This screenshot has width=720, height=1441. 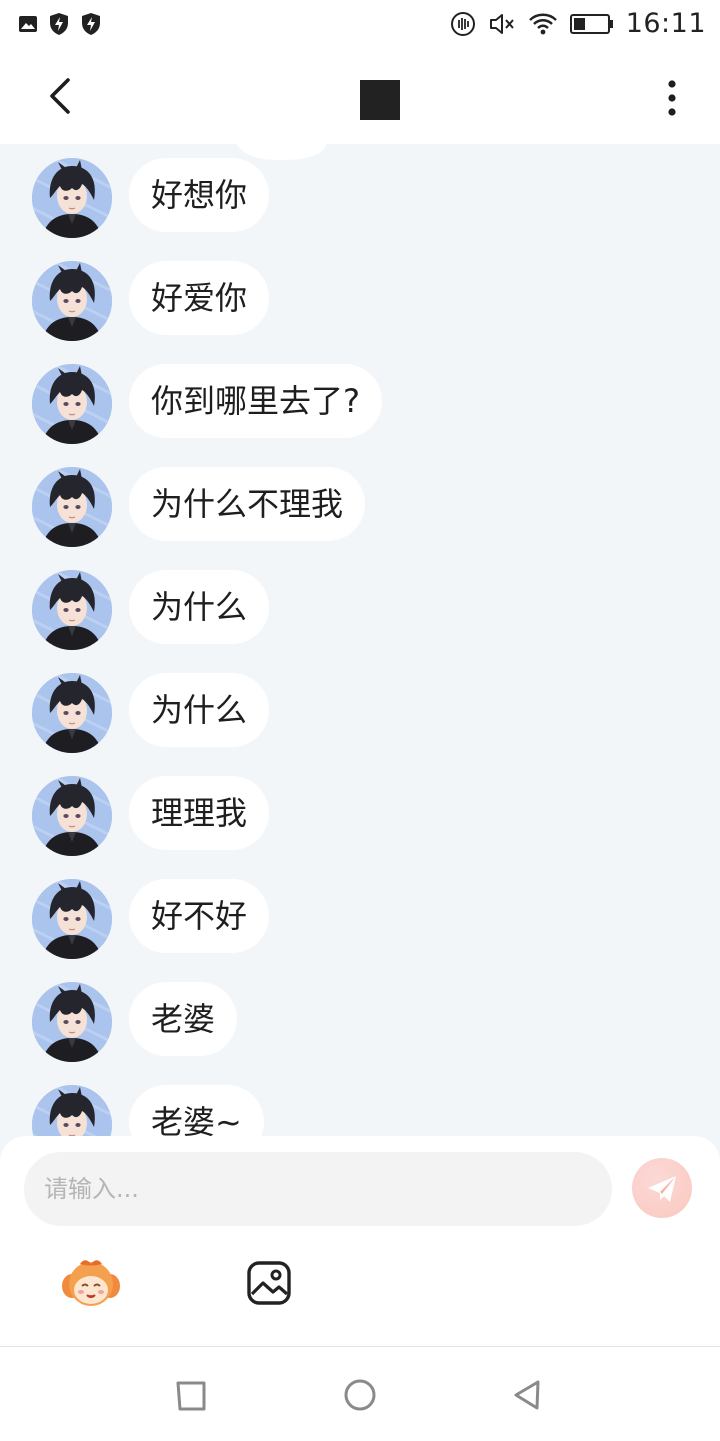 I want to click on square-recents-icon, so click(x=191, y=1396).